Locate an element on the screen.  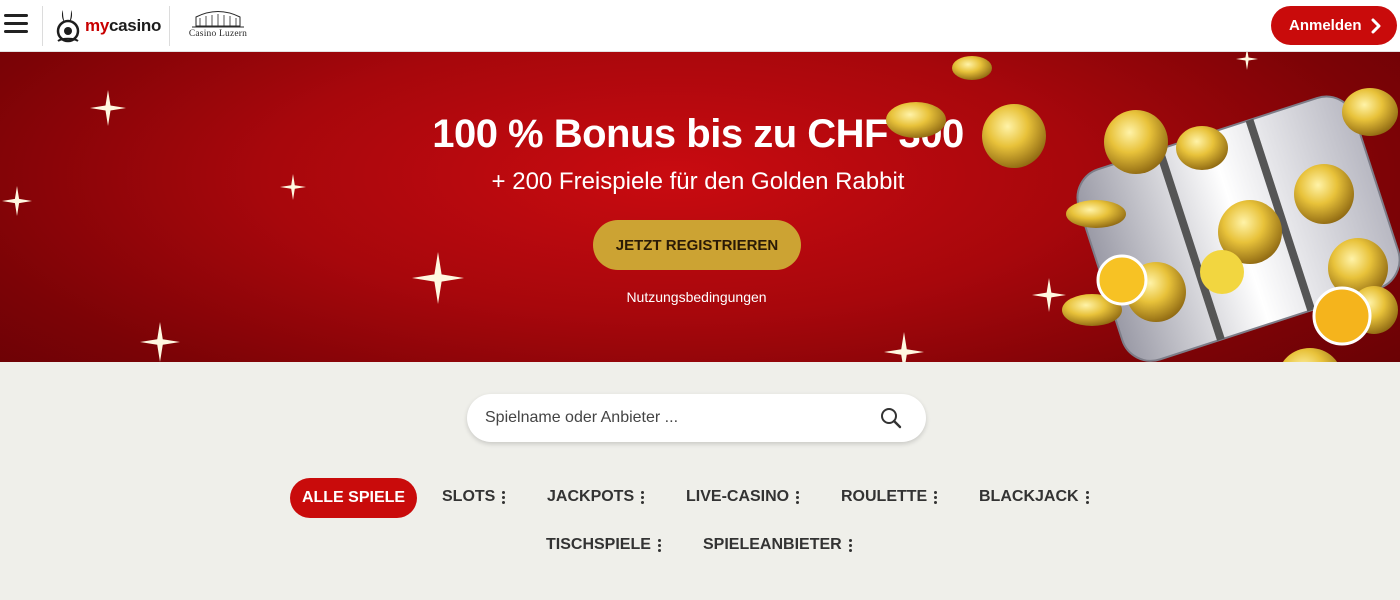
tab-roulette: ROULETTE is located at coordinates (889, 497).